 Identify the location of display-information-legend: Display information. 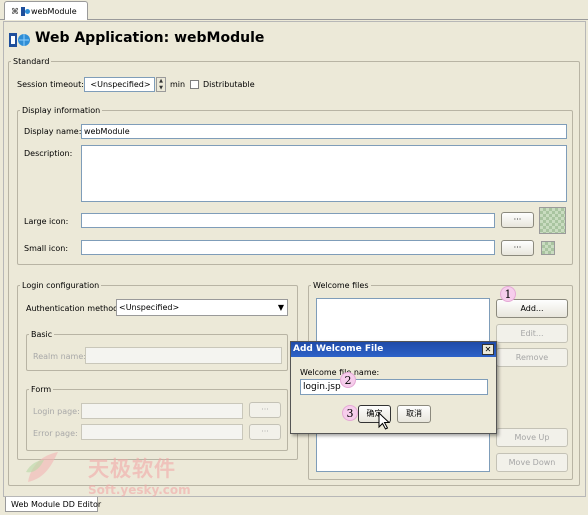
(61, 110).